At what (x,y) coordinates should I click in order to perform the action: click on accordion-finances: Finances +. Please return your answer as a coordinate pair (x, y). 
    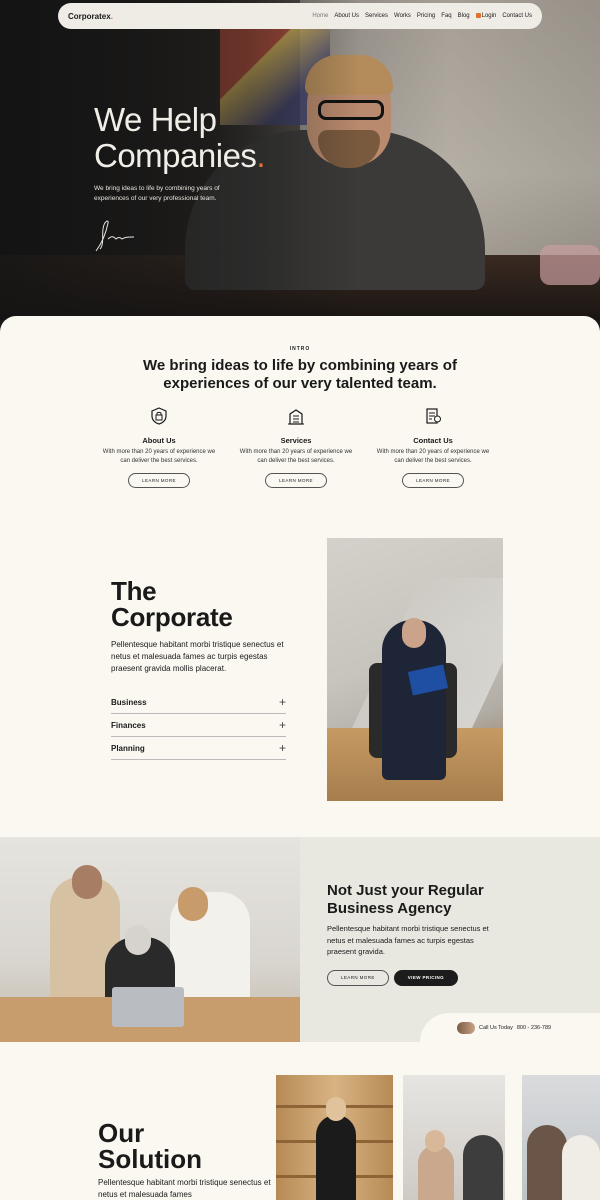
    Looking at the image, I should click on (198, 725).